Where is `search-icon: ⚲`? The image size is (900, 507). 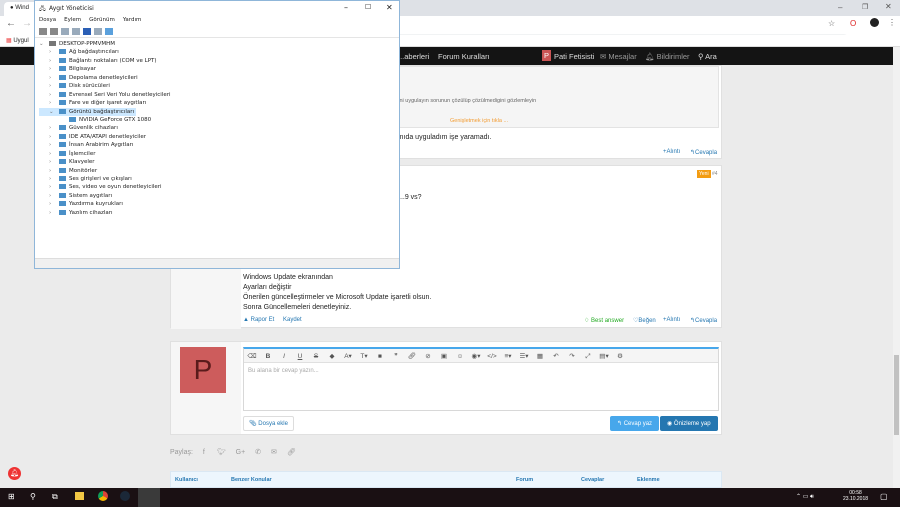 search-icon: ⚲ is located at coordinates (33, 496).